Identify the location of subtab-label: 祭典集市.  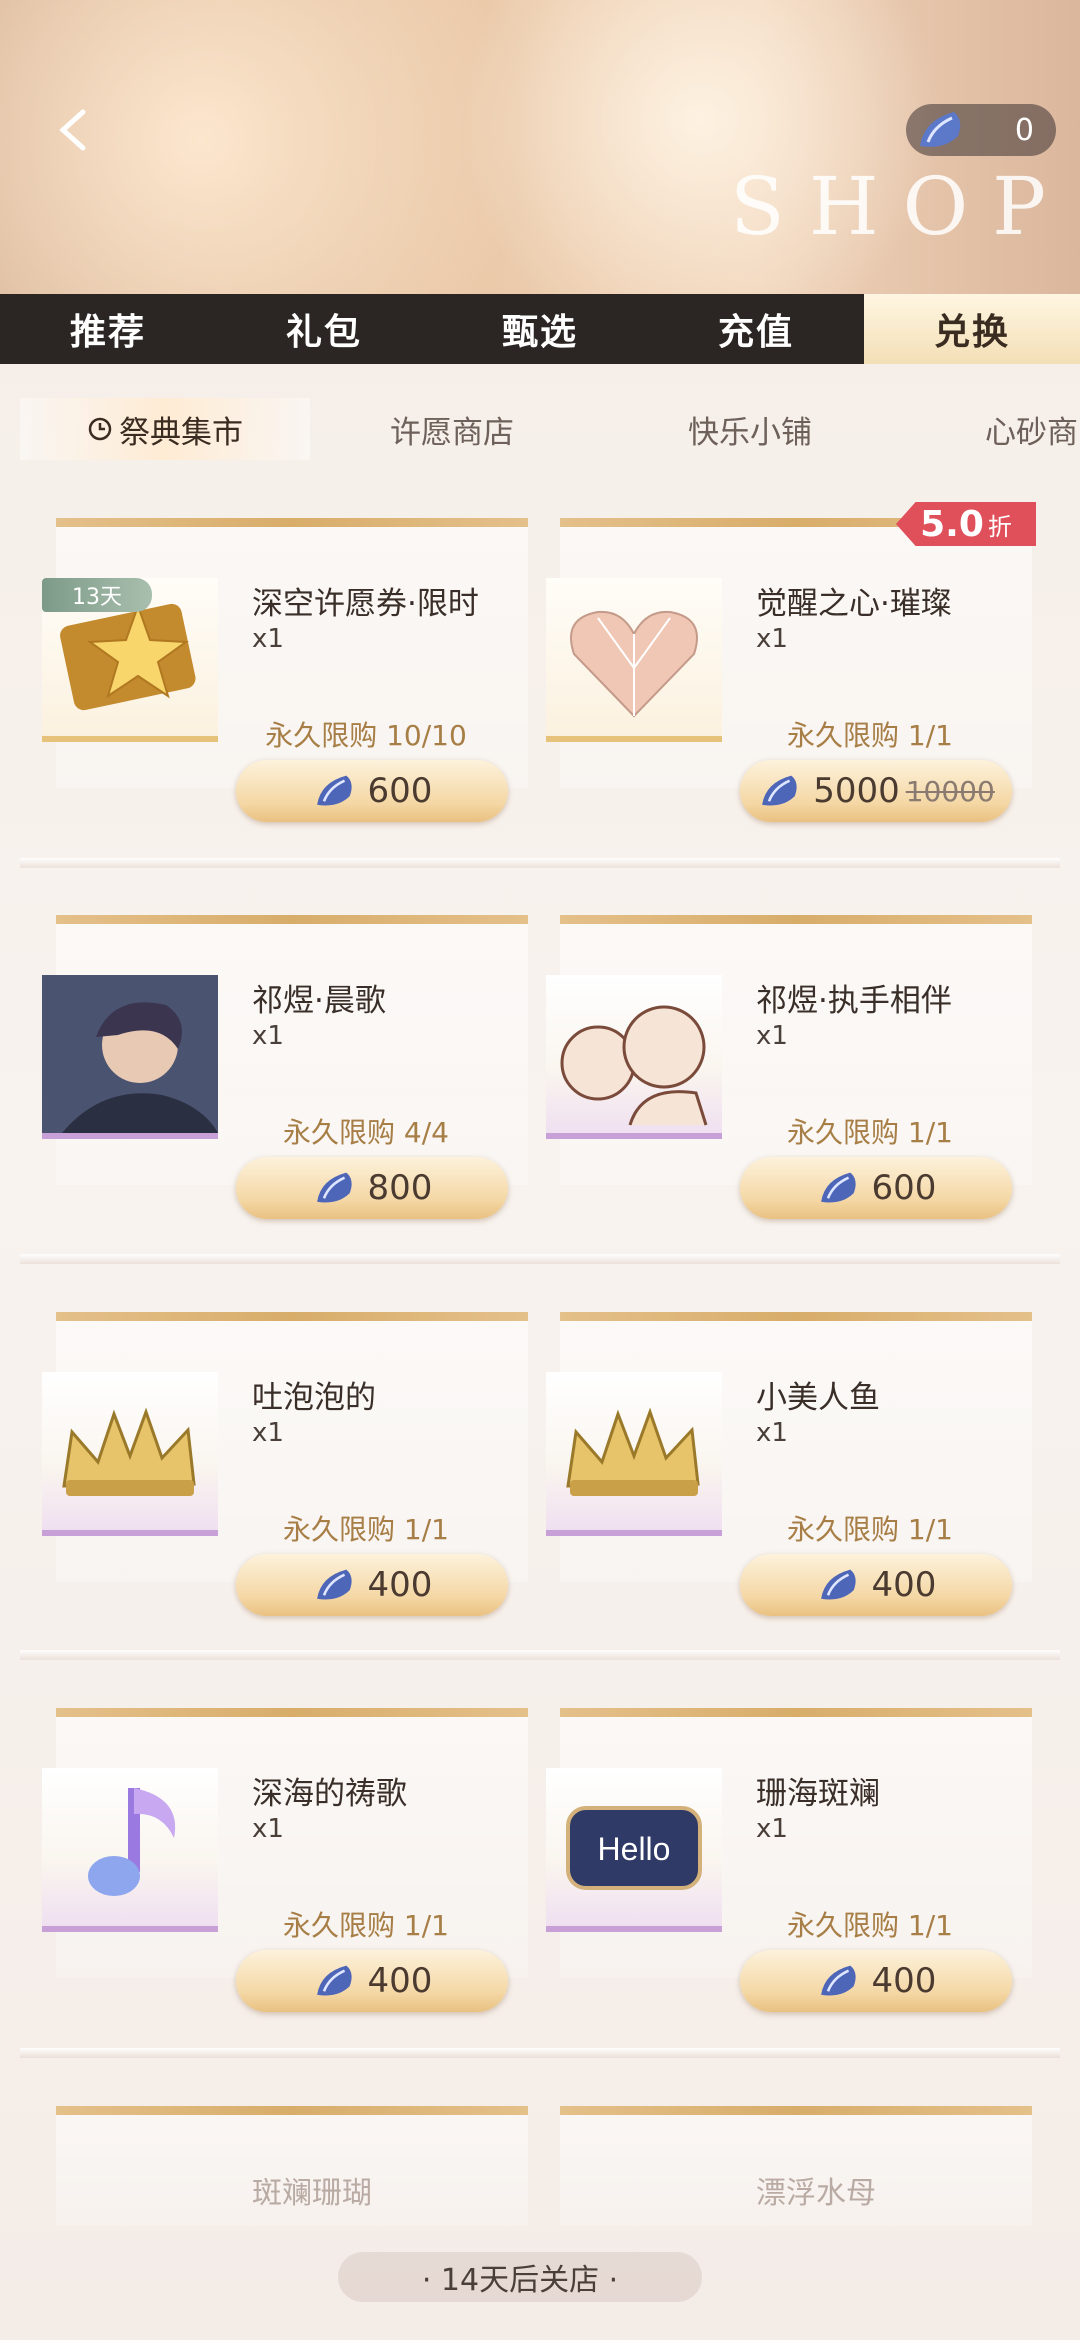
(181, 432).